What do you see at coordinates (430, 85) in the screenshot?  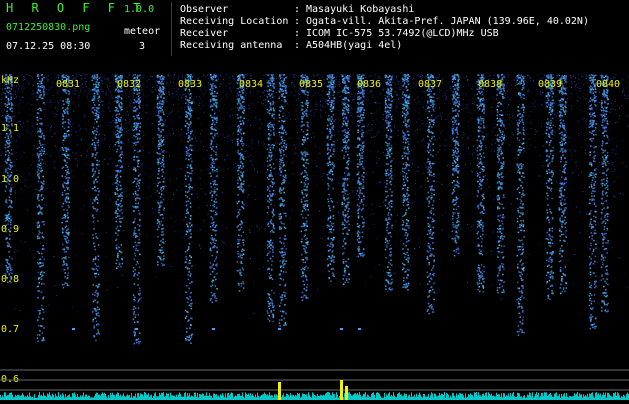 I see `time-label: 0837` at bounding box center [430, 85].